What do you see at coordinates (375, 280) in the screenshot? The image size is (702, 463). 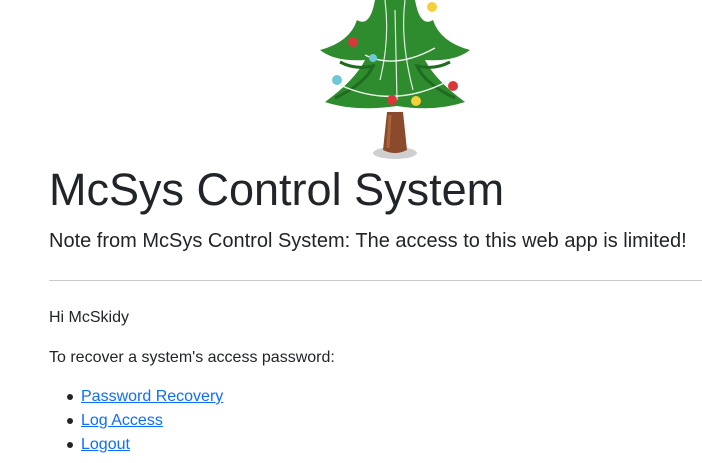 I see `divider` at bounding box center [375, 280].